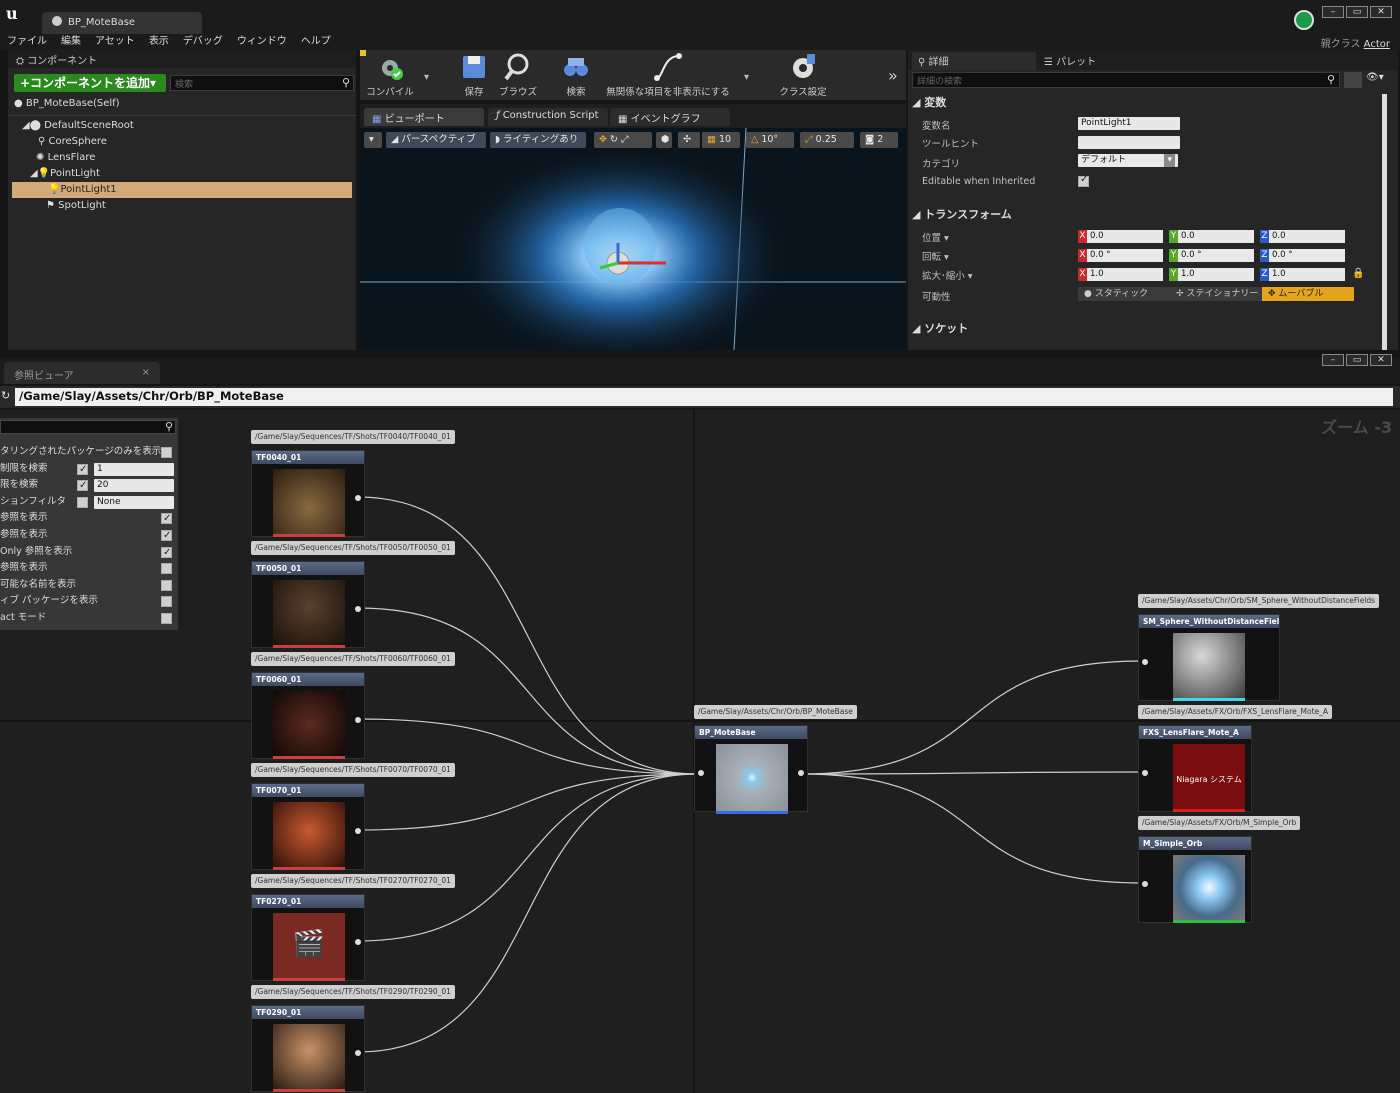 This screenshot has width=1400, height=1093. I want to click on asset-node: BP_MoteBase, so click(751, 769).